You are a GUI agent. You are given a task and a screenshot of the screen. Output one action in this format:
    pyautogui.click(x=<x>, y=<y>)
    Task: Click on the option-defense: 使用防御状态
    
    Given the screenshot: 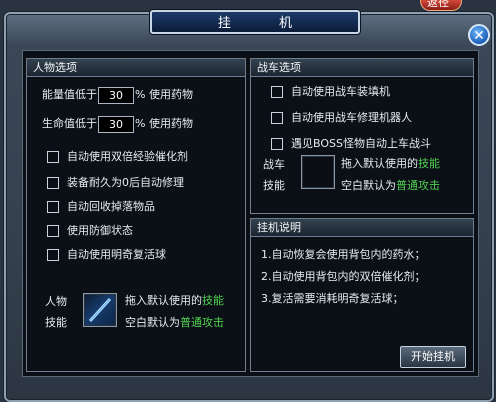 What is the action you would take?
    pyautogui.click(x=90, y=230)
    